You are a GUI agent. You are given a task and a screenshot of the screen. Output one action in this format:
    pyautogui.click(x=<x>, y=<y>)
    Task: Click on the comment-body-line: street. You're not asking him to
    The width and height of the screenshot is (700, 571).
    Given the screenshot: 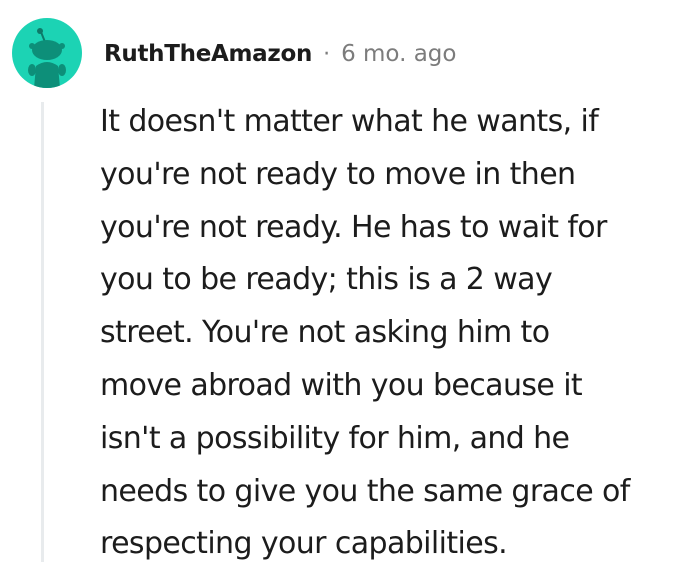 What is the action you would take?
    pyautogui.click(x=325, y=333)
    